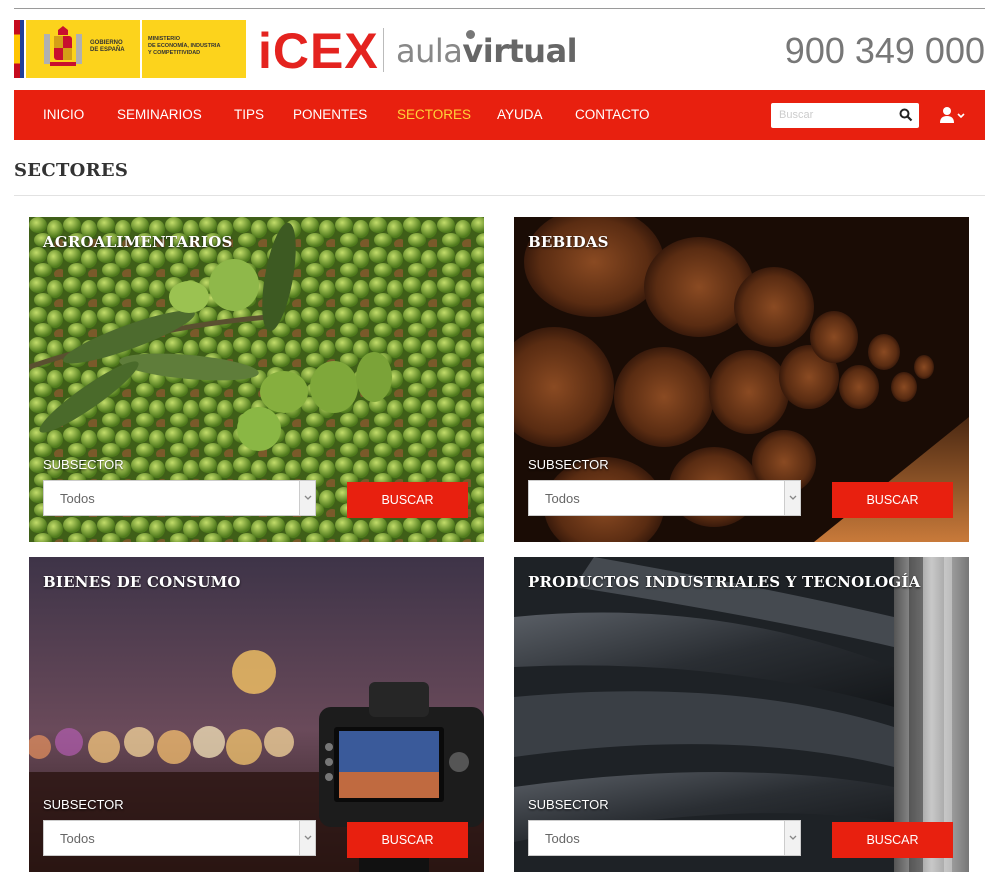 The width and height of the screenshot is (993, 872). I want to click on nav-tips: TIPS, so click(249, 114).